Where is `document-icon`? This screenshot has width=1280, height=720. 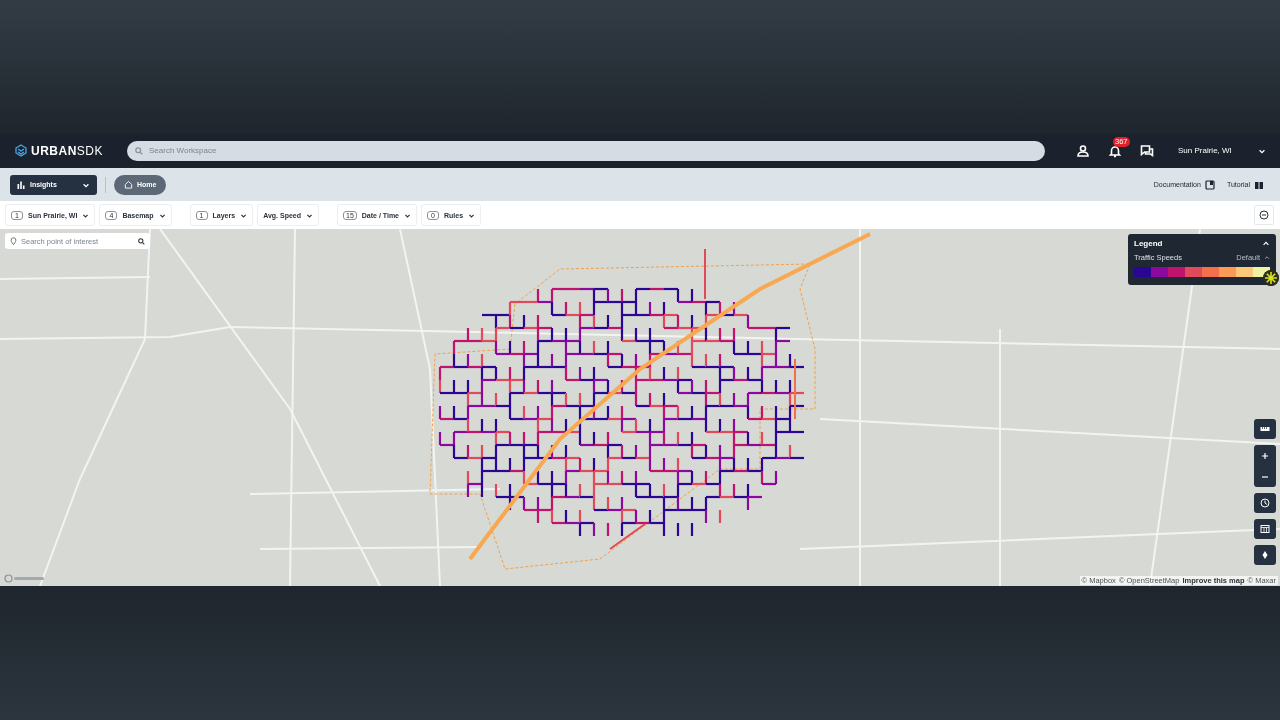
document-icon is located at coordinates (1209, 184).